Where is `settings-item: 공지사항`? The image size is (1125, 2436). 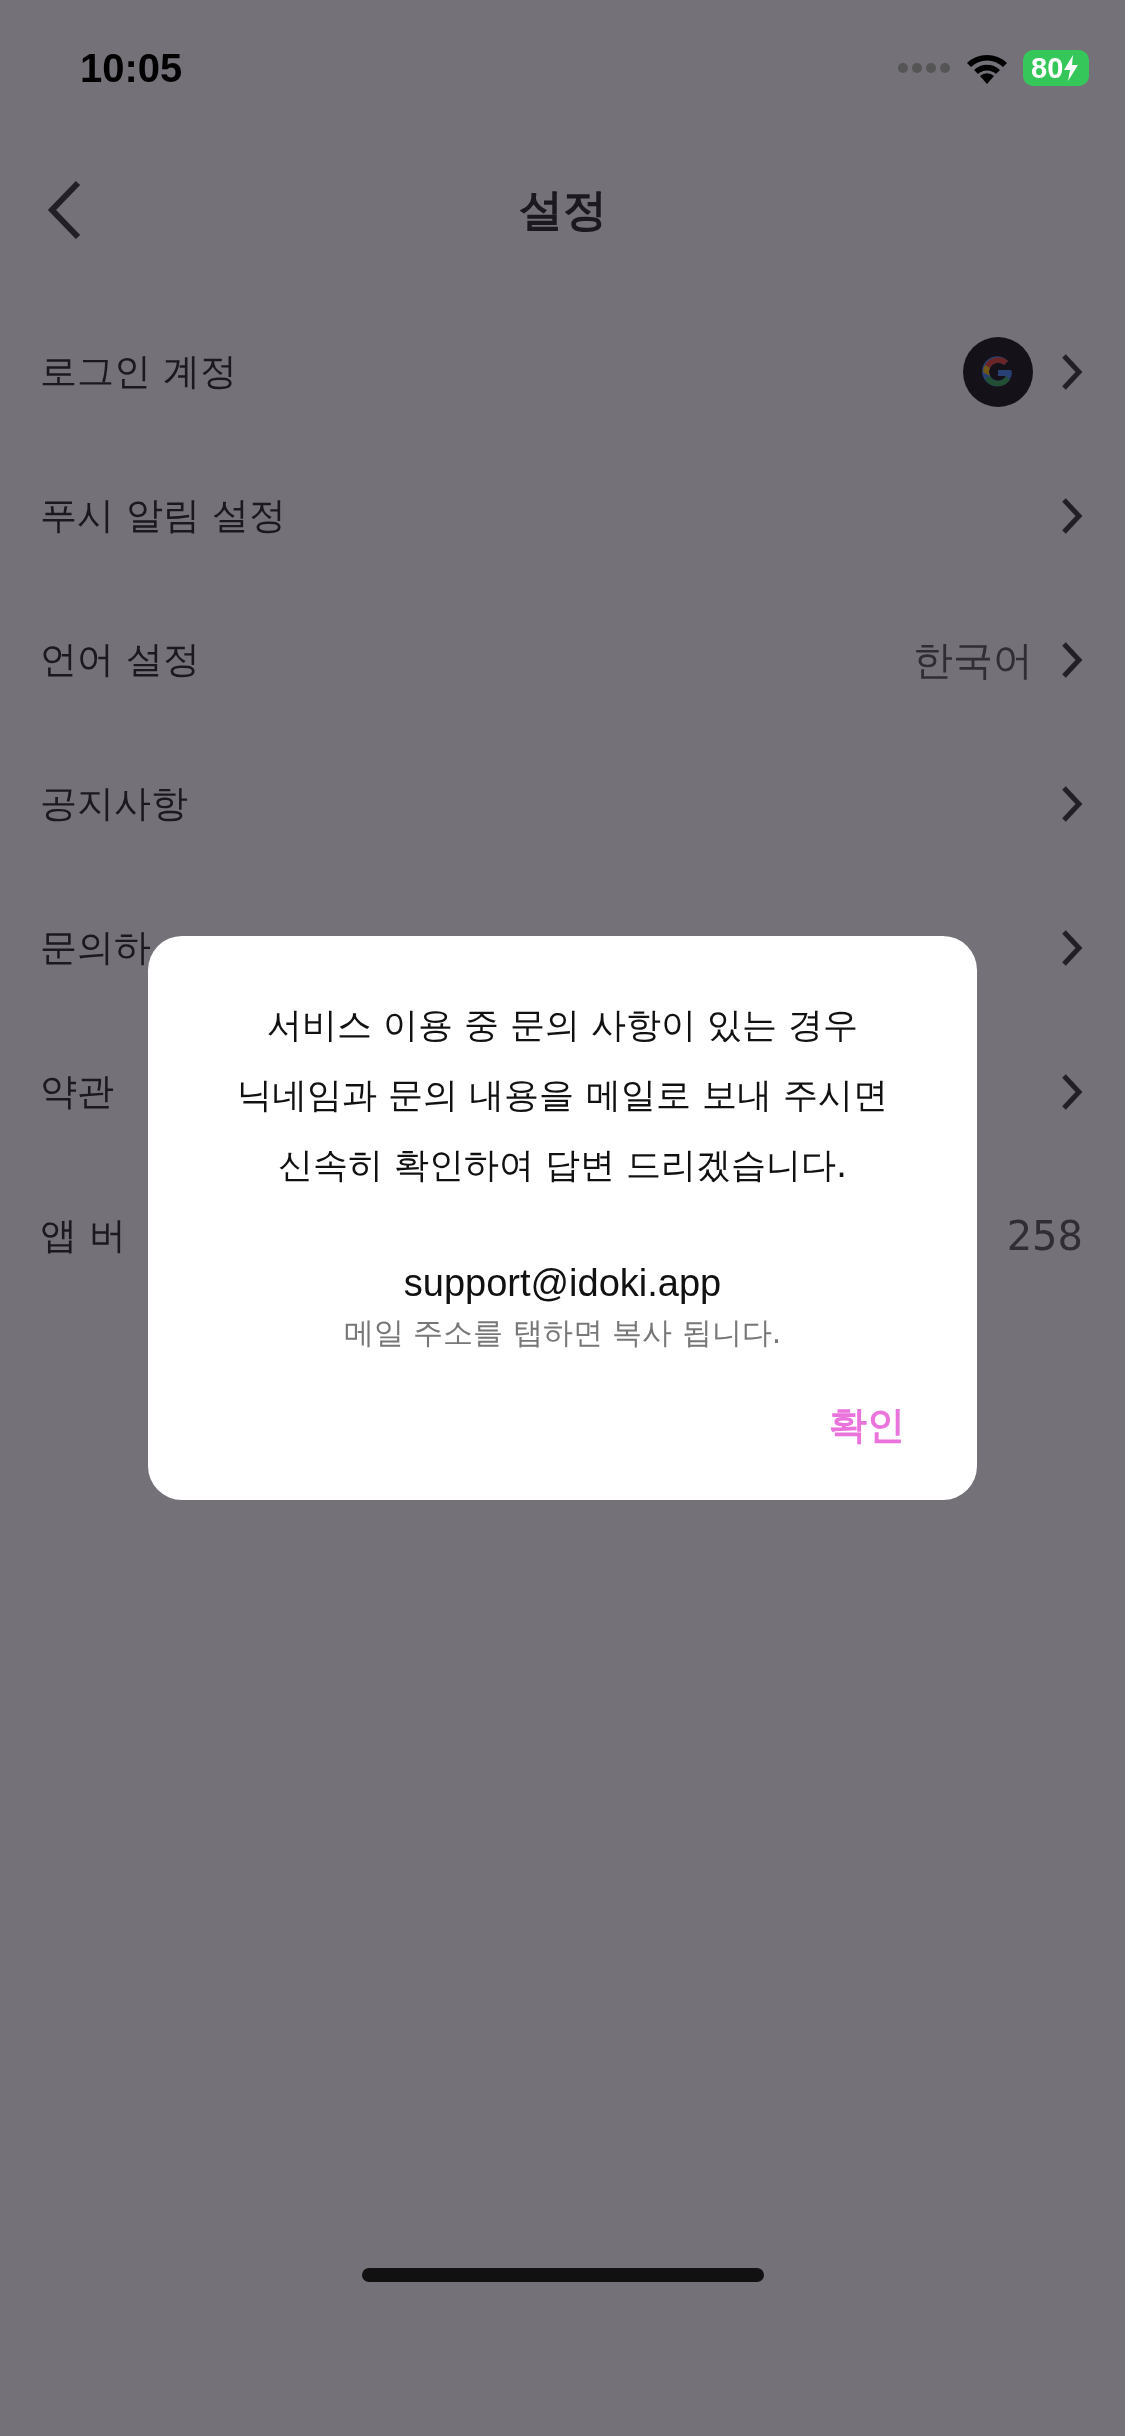 settings-item: 공지사항 is located at coordinates (114, 804).